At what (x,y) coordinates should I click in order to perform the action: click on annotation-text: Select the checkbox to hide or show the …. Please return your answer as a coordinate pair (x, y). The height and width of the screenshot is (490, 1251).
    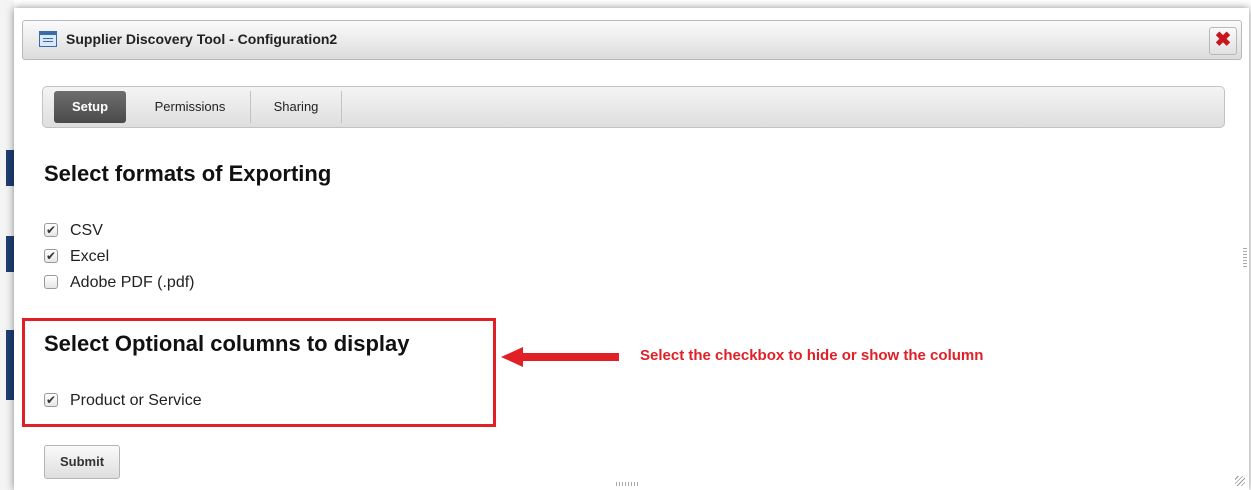
    Looking at the image, I should click on (812, 355).